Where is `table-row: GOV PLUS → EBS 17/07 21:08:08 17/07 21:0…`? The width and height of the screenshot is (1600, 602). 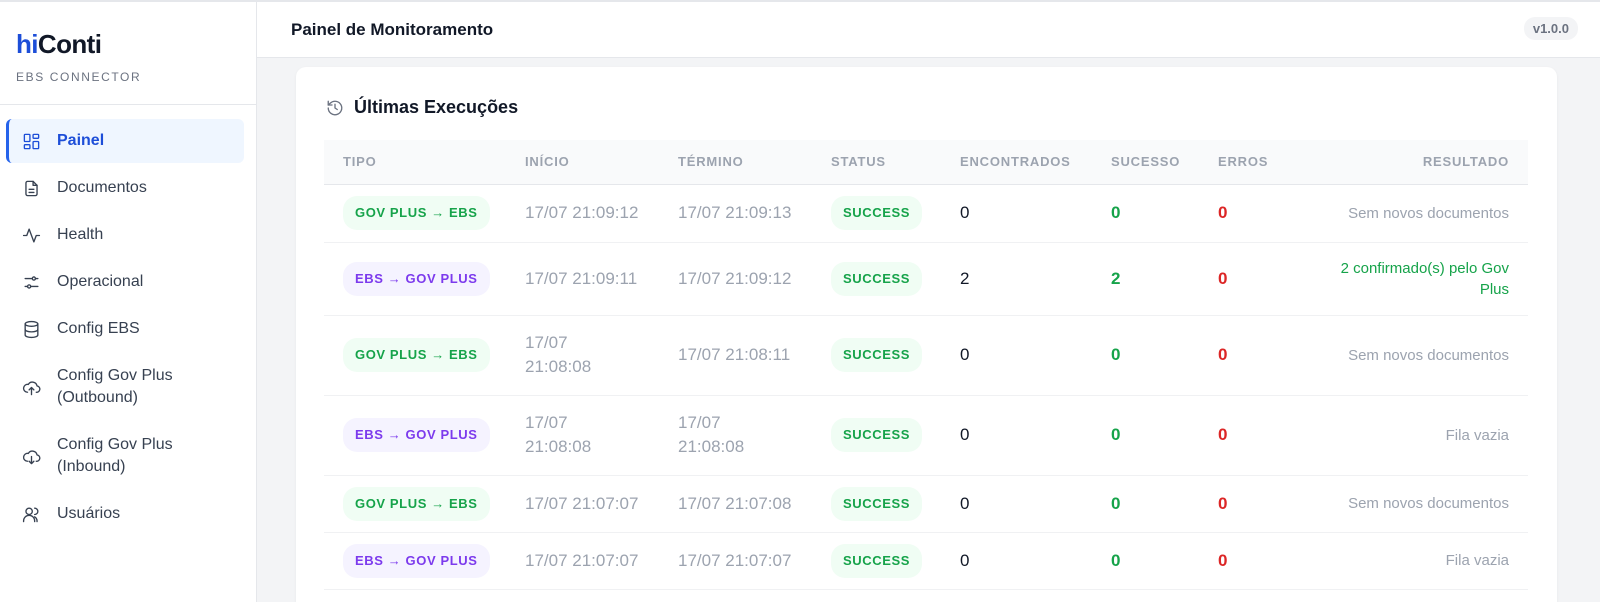 table-row: GOV PLUS → EBS 17/07 21:08:08 17/07 21:0… is located at coordinates (926, 355).